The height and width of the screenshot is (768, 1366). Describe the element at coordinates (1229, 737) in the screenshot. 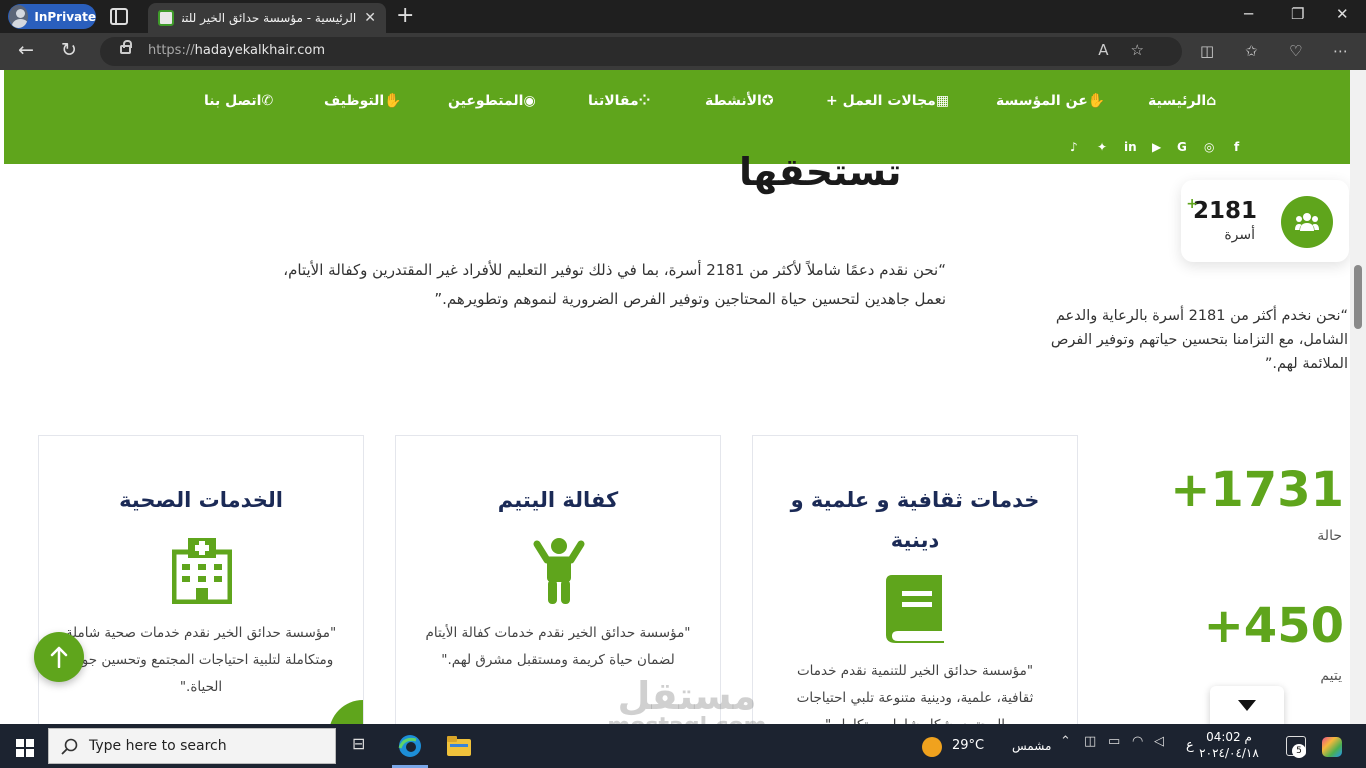

I see `clock-time: 04:02 م` at that location.